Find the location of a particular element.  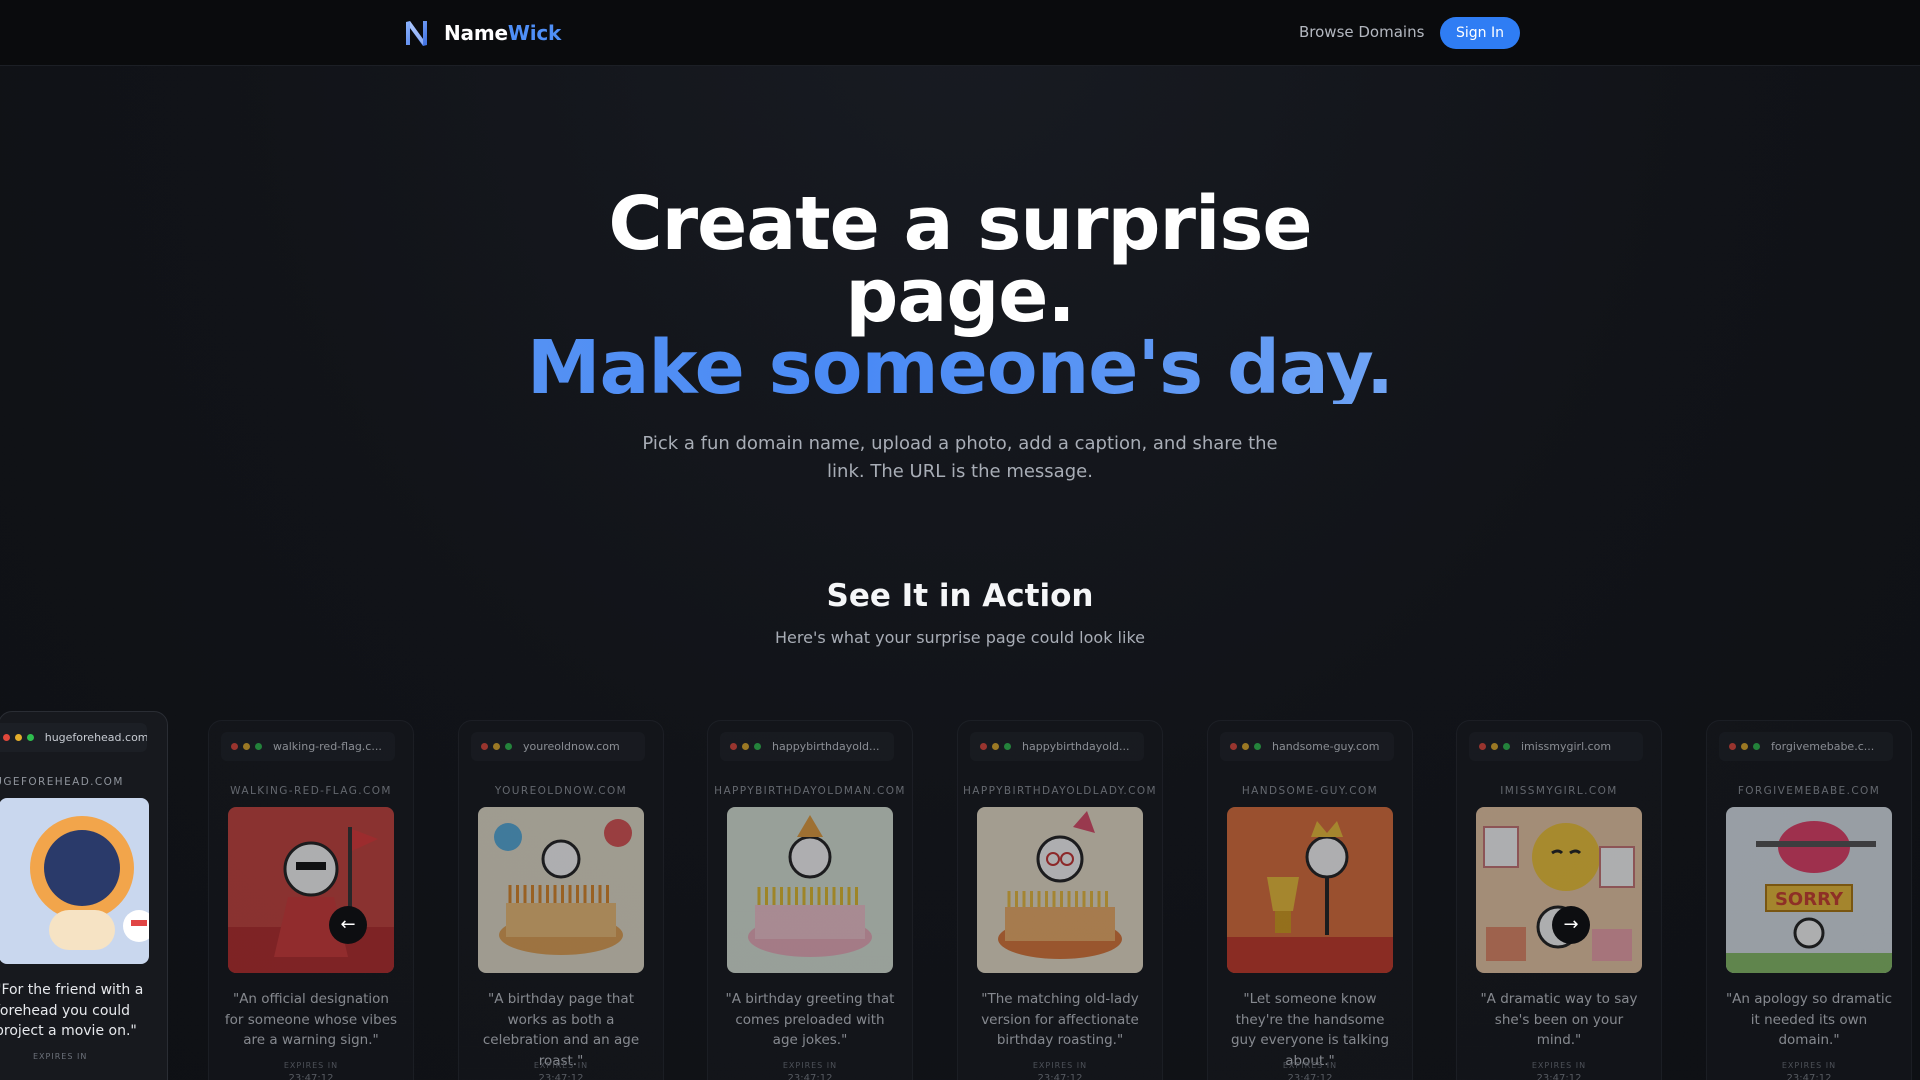

card-url: youreoldnow.com is located at coordinates (571, 746).